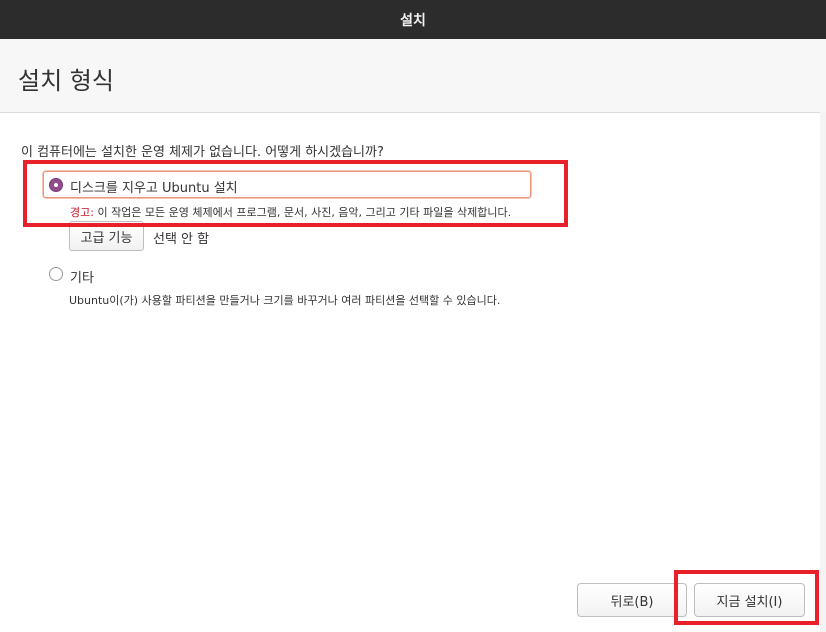 This screenshot has width=826, height=632. I want to click on advanced-features-status: 선택 안 함, so click(181, 239).